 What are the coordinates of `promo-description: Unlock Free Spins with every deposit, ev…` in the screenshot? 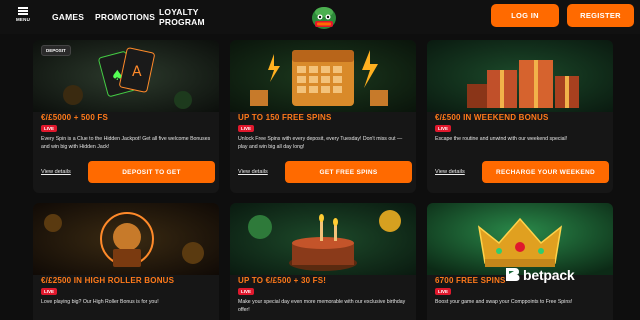 It's located at (320, 143).